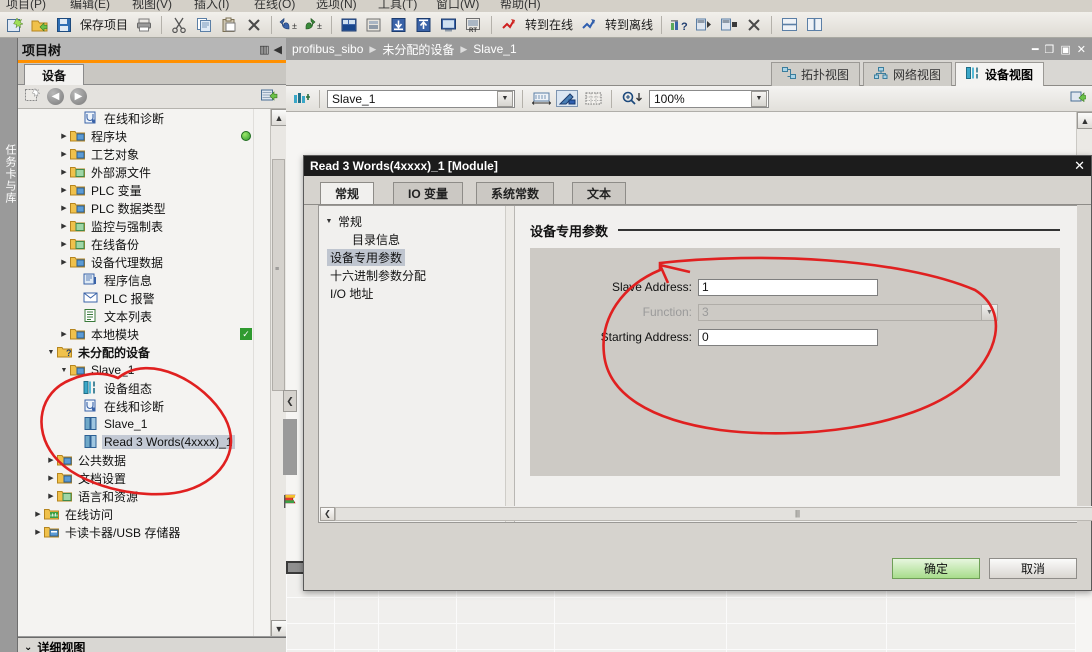 This screenshot has height=652, width=1092. Describe the element at coordinates (336, 6) in the screenshot. I see `menu-item-options: 选项(N)` at that location.